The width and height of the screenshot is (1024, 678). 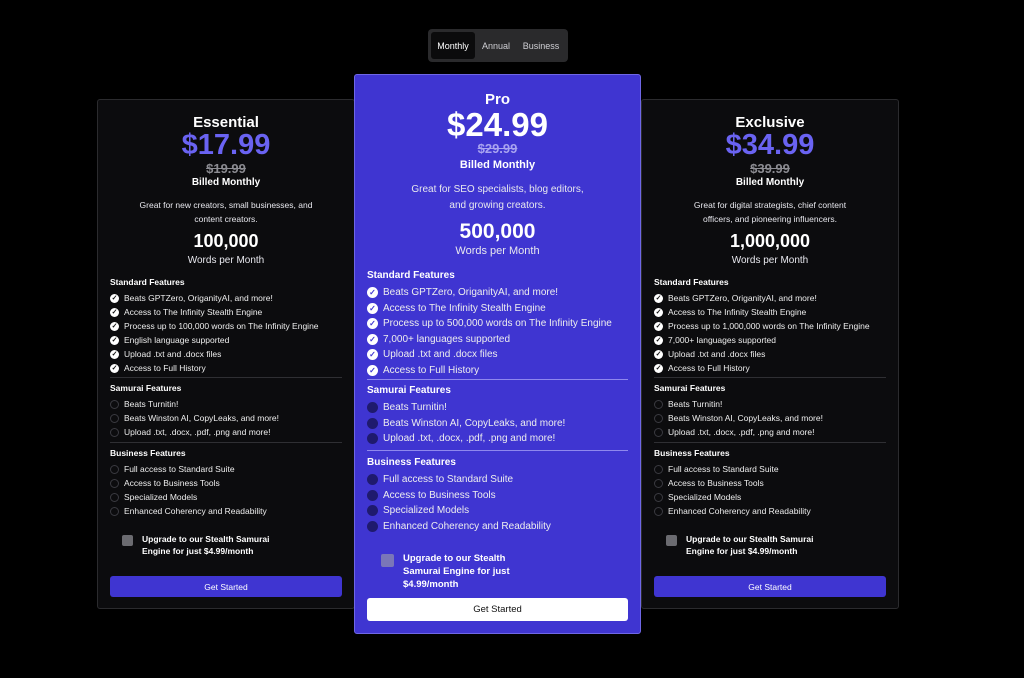 What do you see at coordinates (541, 45) in the screenshot?
I see `toggle-business: Business` at bounding box center [541, 45].